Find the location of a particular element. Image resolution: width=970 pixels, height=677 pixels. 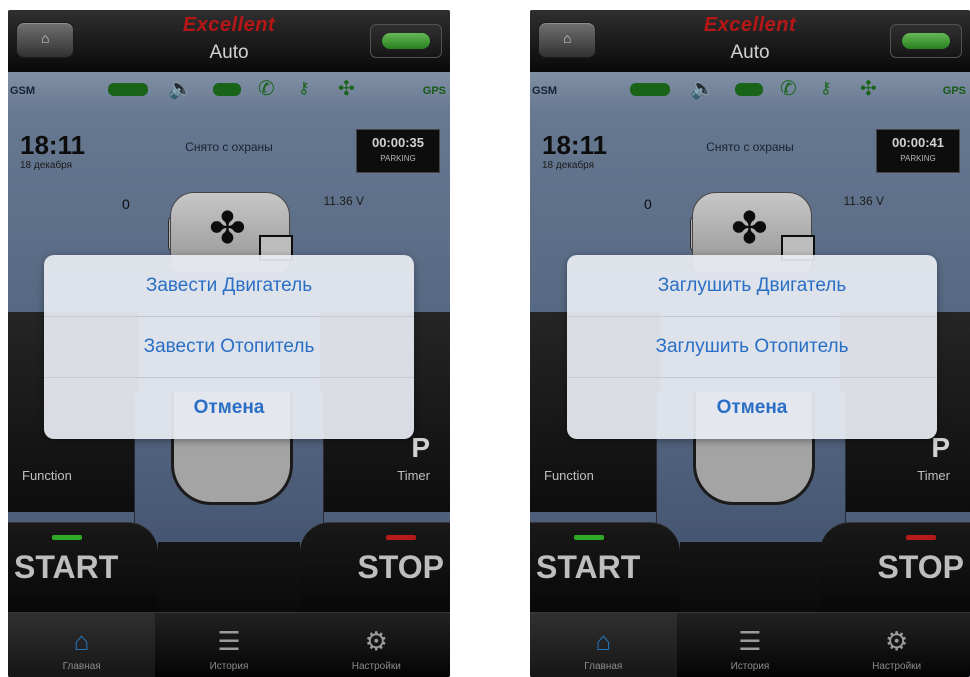

stop-heater-option: Заглушить Отопитель is located at coordinates (752, 347).